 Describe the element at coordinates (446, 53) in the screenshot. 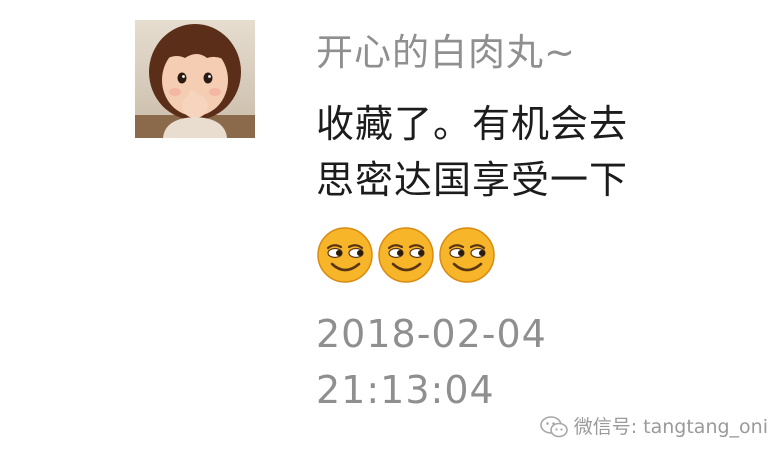

I see `comment-author-name: 开心的白肉丸~` at that location.